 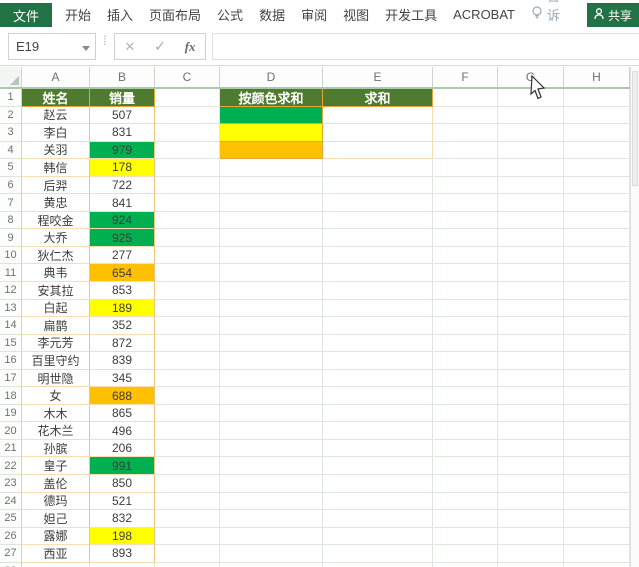 What do you see at coordinates (11, 361) in the screenshot?
I see `row-header-16: 16` at bounding box center [11, 361].